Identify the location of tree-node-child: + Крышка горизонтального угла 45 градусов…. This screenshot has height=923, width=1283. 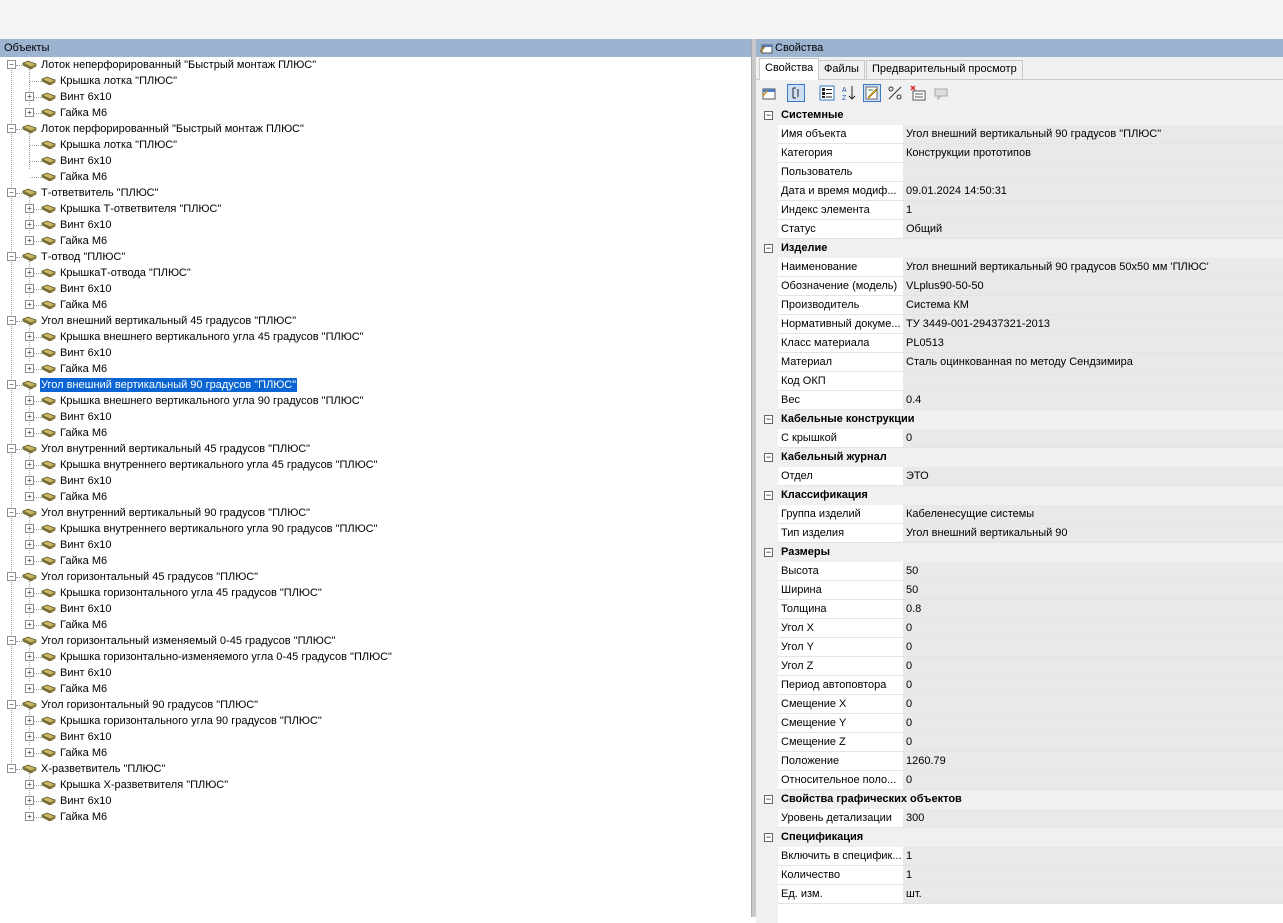
(375, 593).